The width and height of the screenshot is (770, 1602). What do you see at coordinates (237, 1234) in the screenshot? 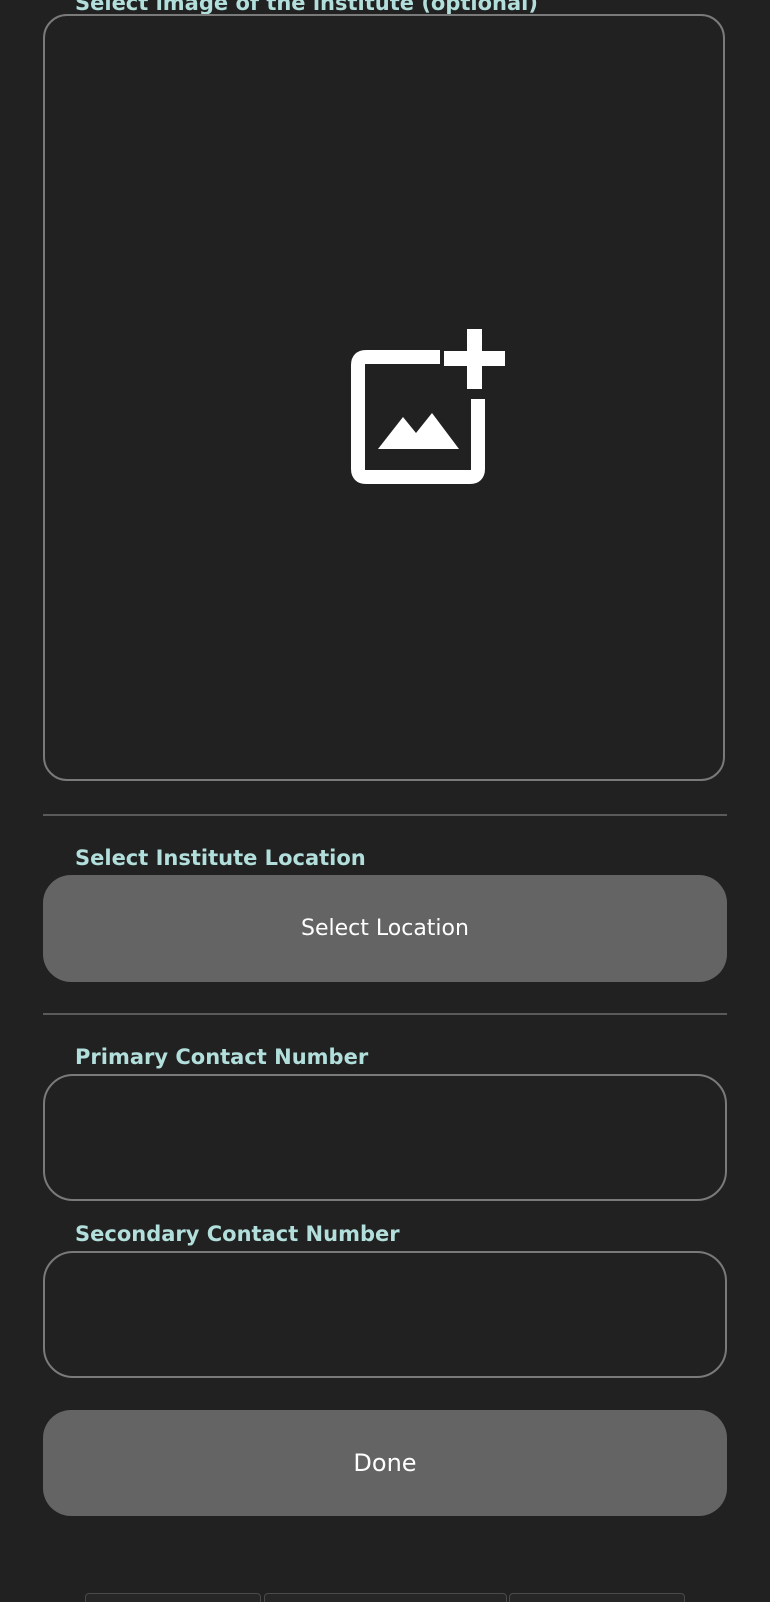
I see `secondary-contact-label: Secondary Contact Number` at bounding box center [237, 1234].